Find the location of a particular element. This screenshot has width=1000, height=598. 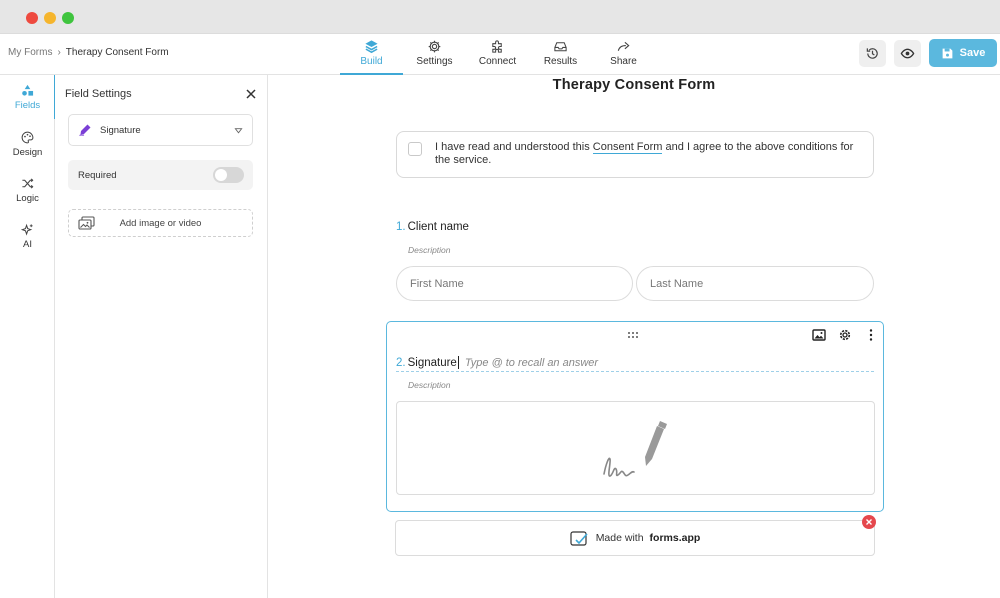

shuffle-icon is located at coordinates (28, 183).